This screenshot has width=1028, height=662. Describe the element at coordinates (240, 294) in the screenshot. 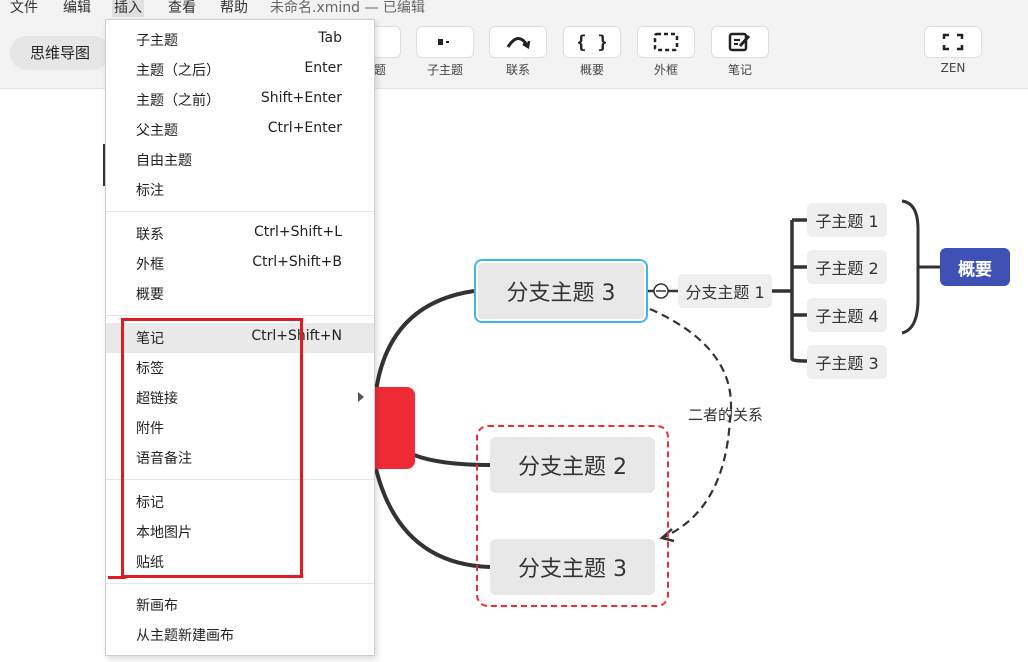

I see `menu-item-summary: 概要` at that location.